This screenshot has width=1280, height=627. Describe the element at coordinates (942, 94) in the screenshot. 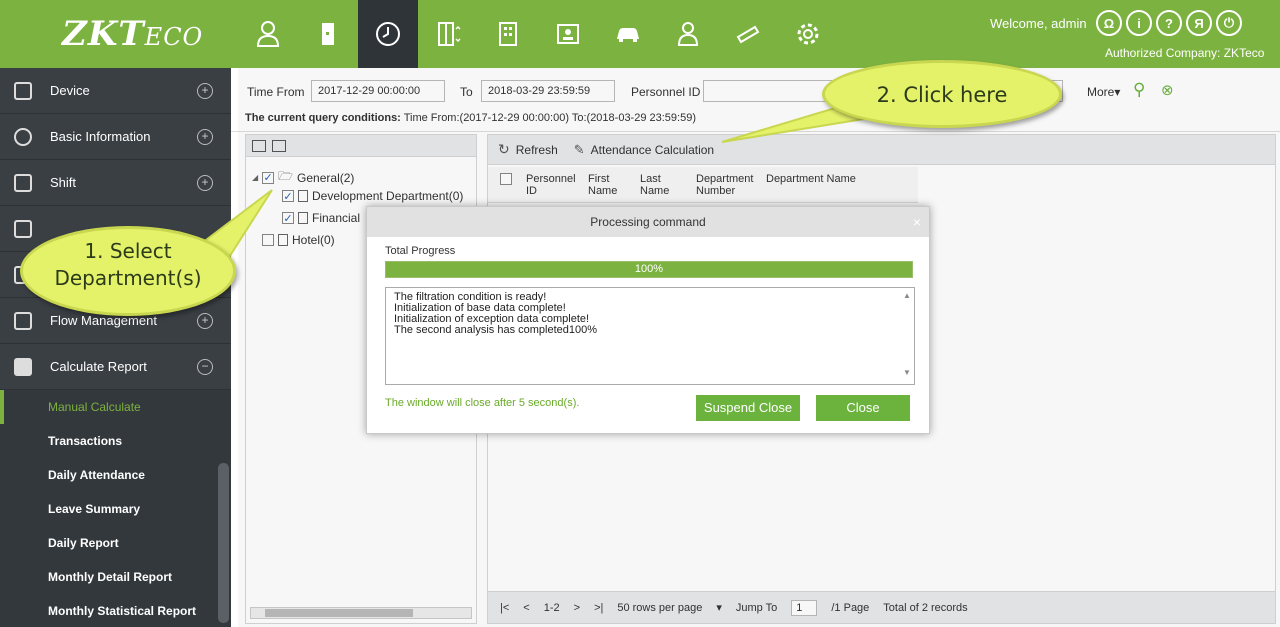

I see `callout-click-here: 2. Click here` at that location.